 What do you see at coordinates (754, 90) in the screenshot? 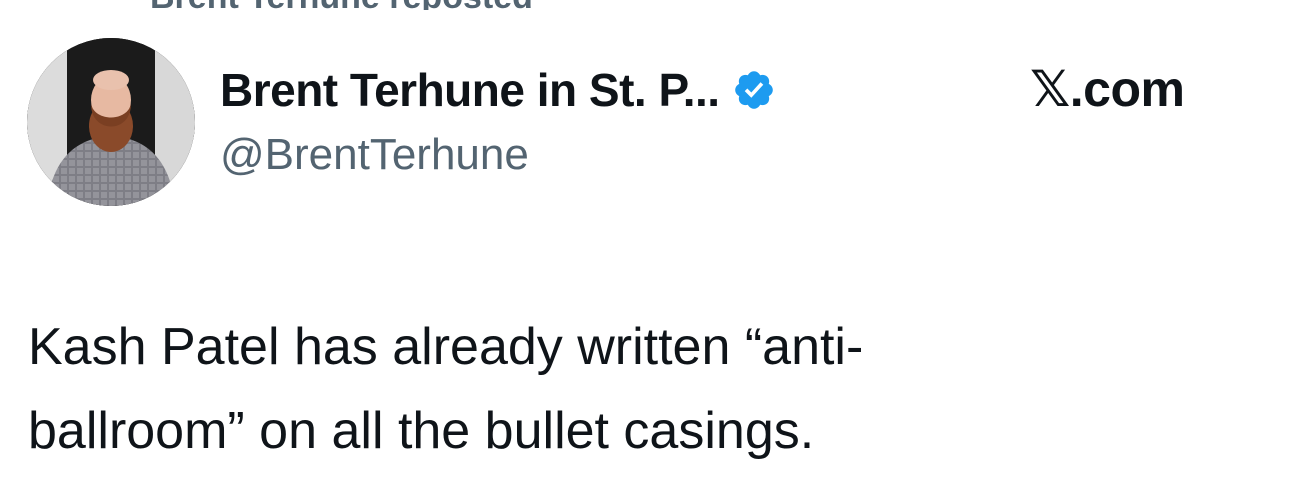
I see `verified-badge-icon` at bounding box center [754, 90].